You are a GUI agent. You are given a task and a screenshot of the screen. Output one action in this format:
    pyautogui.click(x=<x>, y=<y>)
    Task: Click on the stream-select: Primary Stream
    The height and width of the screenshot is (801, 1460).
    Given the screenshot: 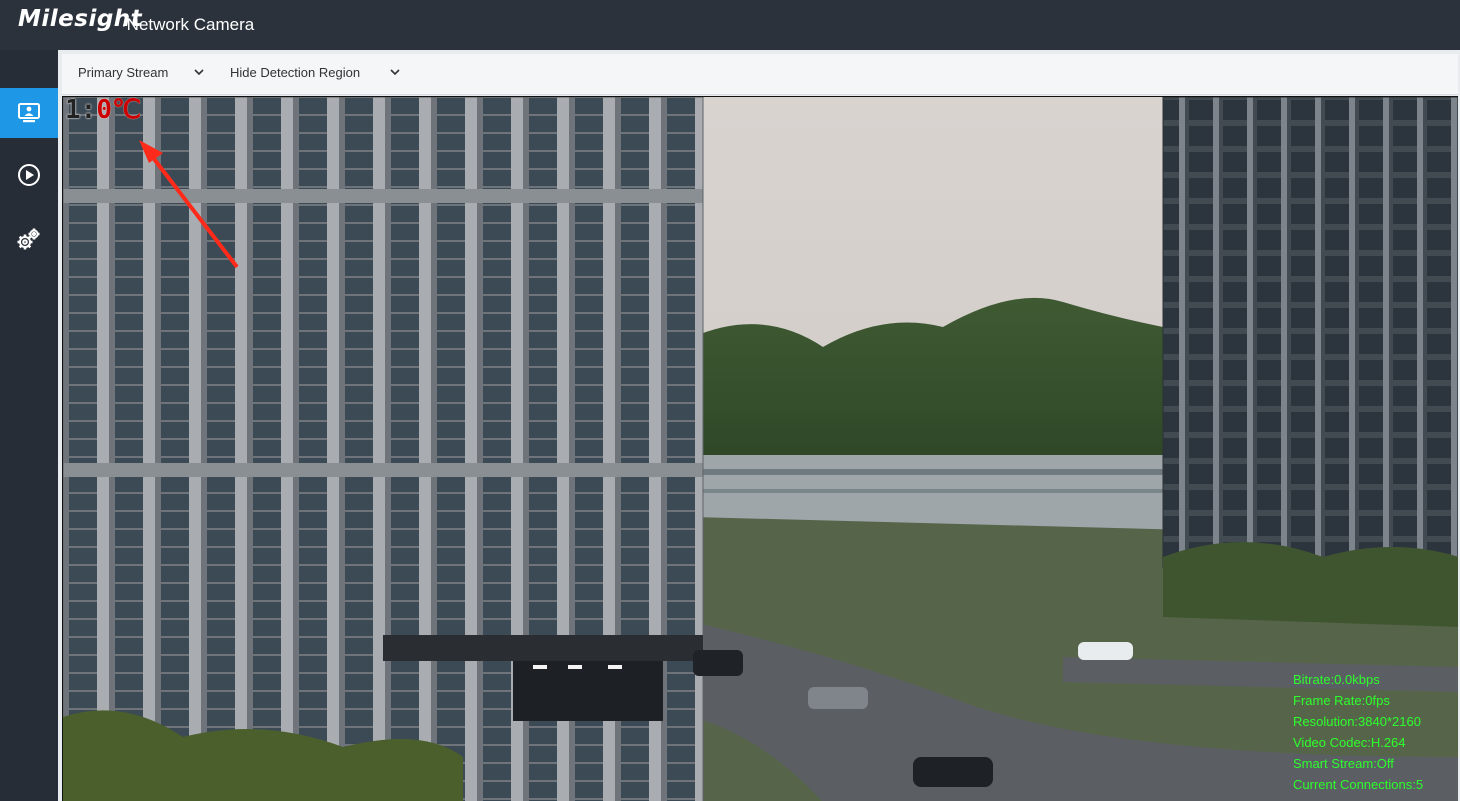 What is the action you would take?
    pyautogui.click(x=141, y=72)
    